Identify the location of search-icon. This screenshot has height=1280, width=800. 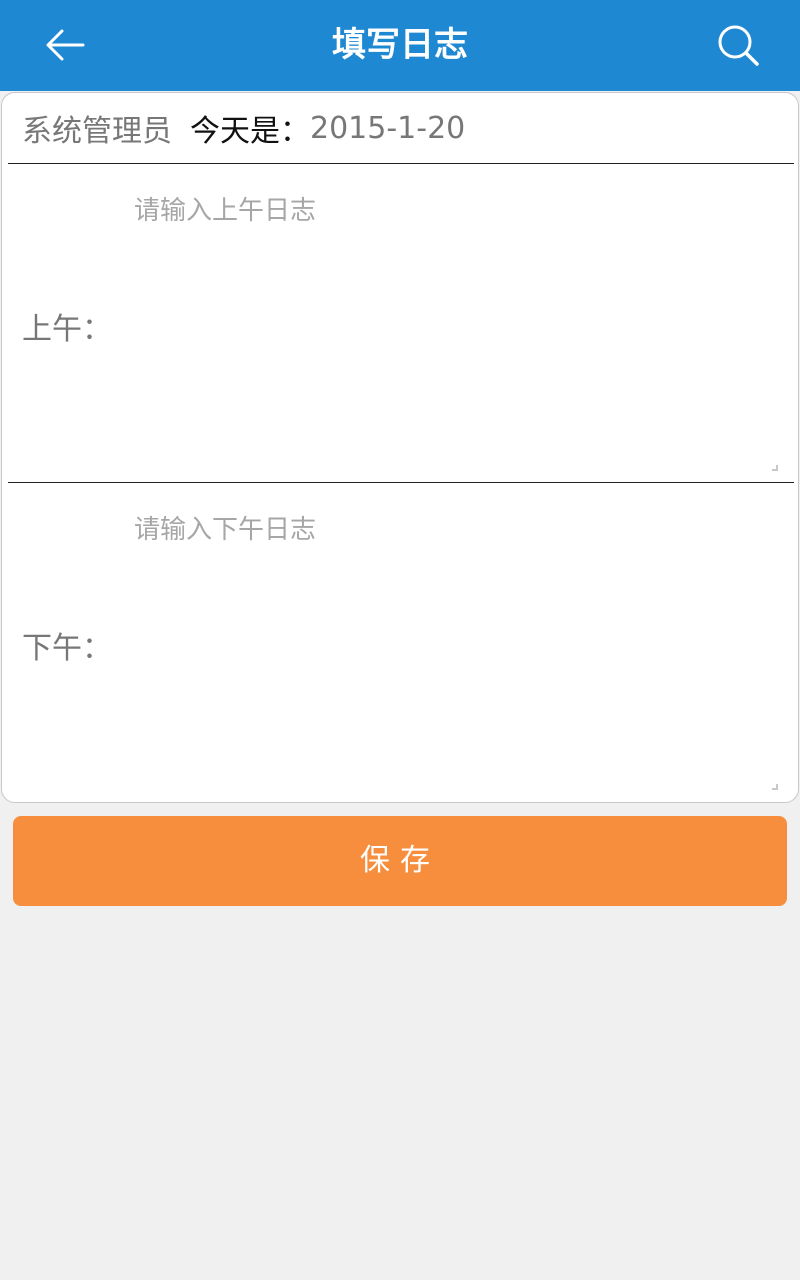
(738, 45).